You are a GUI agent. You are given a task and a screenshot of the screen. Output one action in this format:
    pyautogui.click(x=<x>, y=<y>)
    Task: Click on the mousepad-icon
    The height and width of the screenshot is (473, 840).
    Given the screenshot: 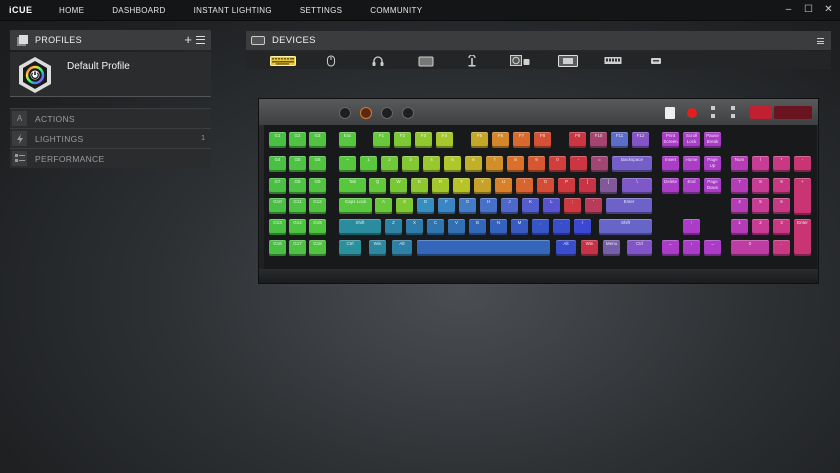 What is the action you would take?
    pyautogui.click(x=426, y=60)
    